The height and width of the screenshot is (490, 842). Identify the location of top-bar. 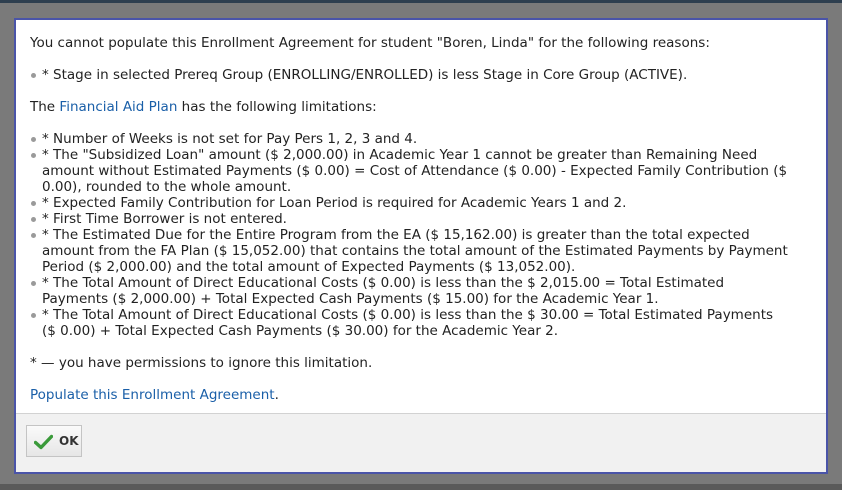
(421, 1).